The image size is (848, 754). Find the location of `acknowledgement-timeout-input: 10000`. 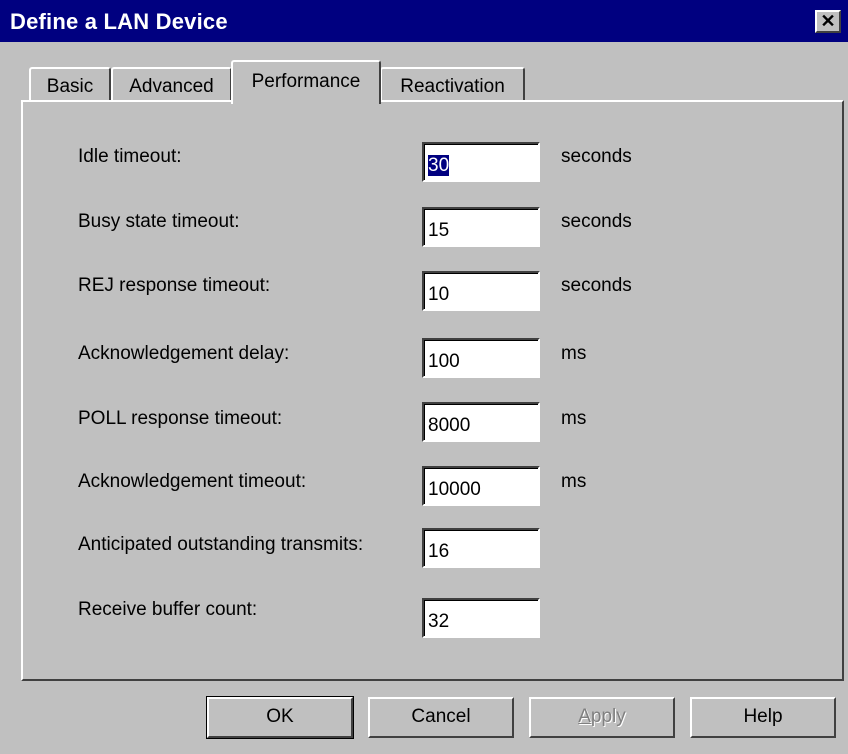

acknowledgement-timeout-input: 10000 is located at coordinates (481, 486).